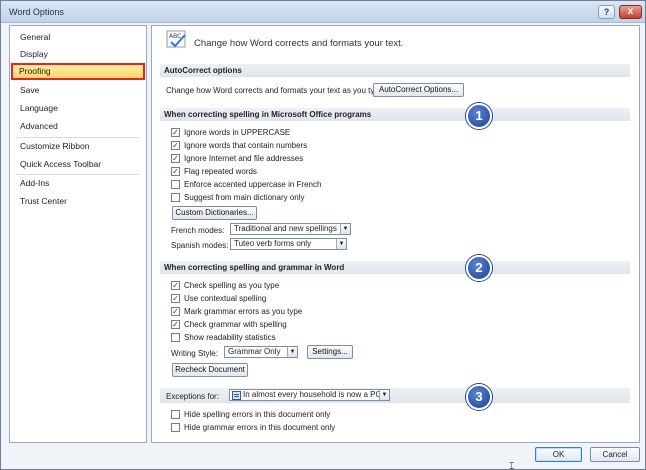 This screenshot has width=646, height=470. Describe the element at coordinates (606, 12) in the screenshot. I see `help-button: ?` at that location.